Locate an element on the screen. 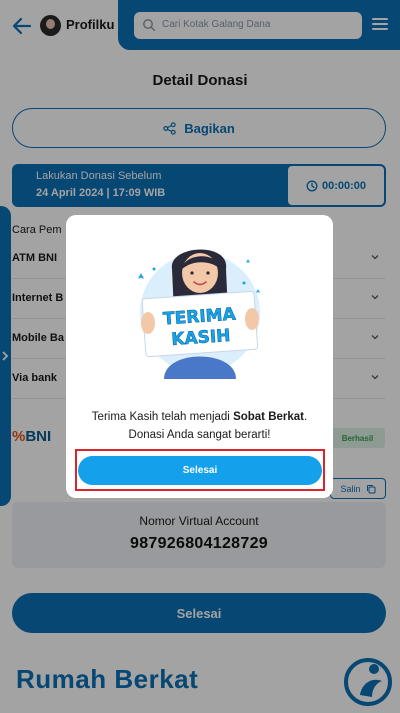  modal-finish-button: Selesai is located at coordinates (200, 470).